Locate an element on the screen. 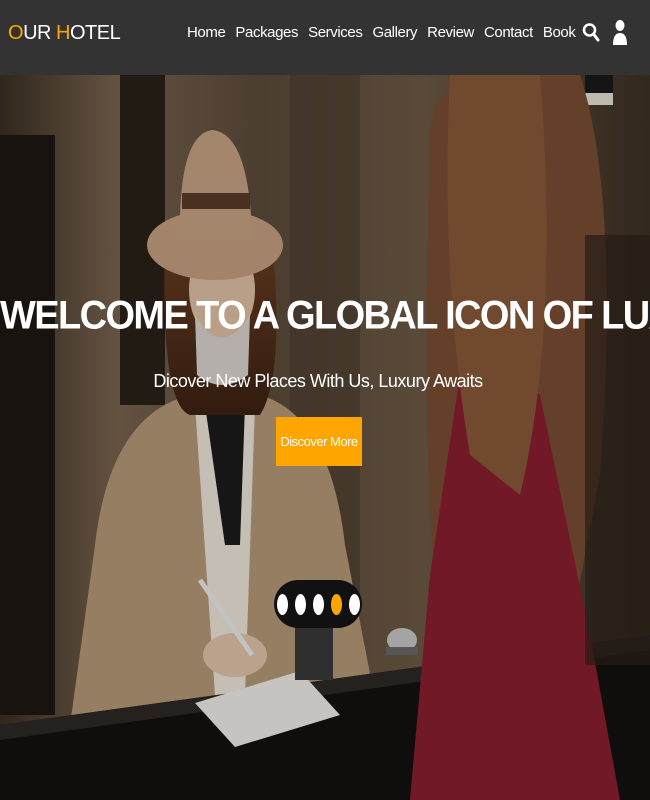 Image resolution: width=650 pixels, height=800 pixels. nav-packages: Packages is located at coordinates (266, 32).